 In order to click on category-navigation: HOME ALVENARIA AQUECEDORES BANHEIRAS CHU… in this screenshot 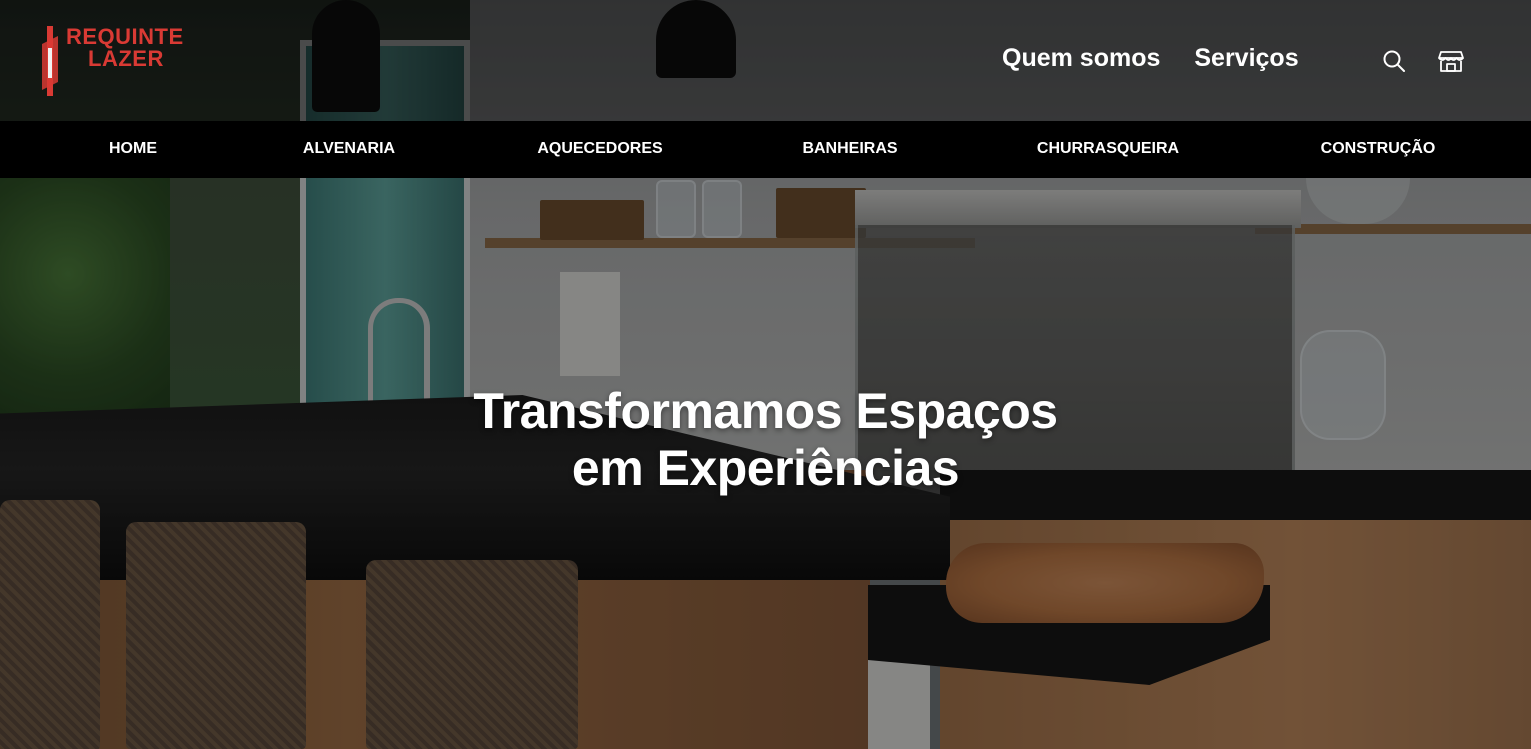, I will do `click(765, 149)`.